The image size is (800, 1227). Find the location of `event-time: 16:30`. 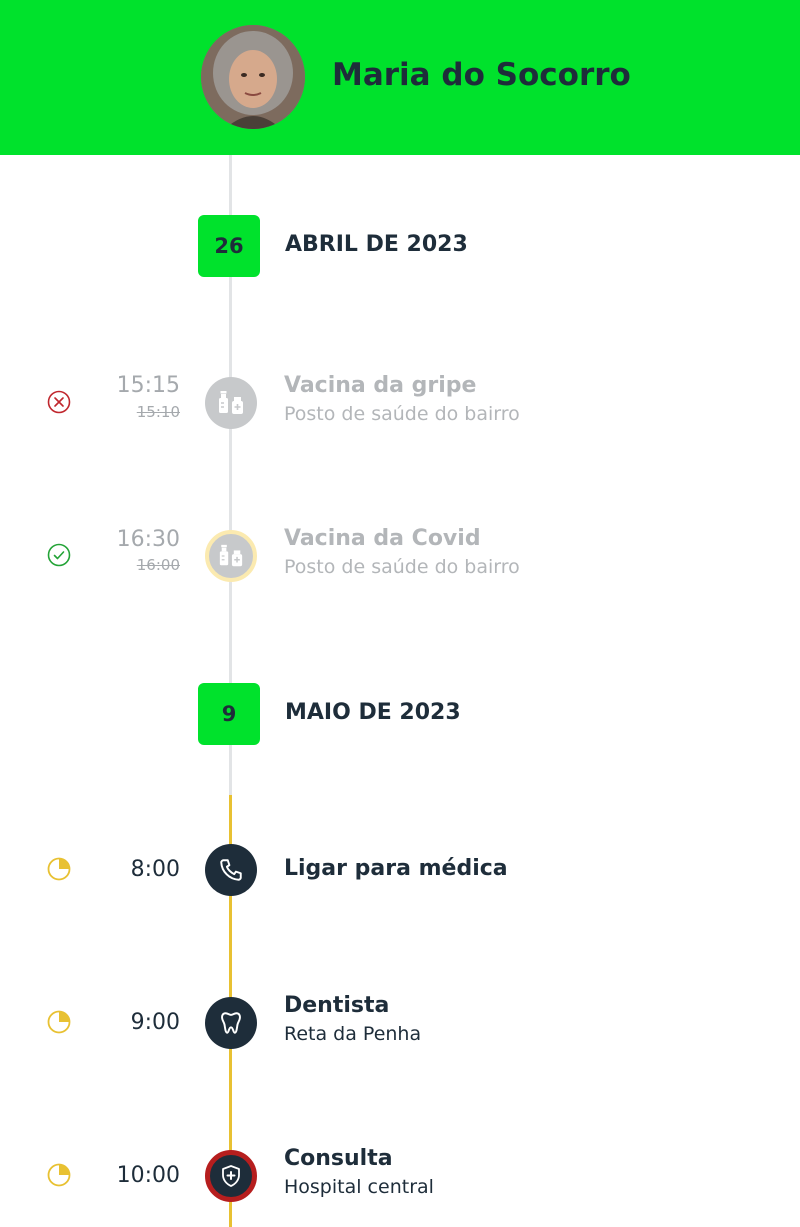

event-time: 16:30 is located at coordinates (148, 539).